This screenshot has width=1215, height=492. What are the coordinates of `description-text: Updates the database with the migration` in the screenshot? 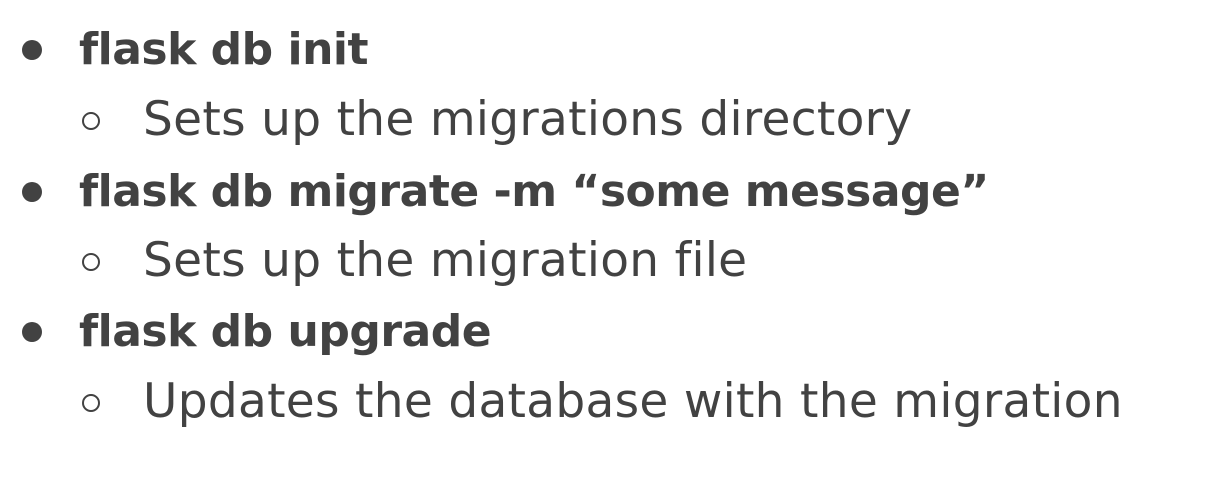 It's located at (633, 401).